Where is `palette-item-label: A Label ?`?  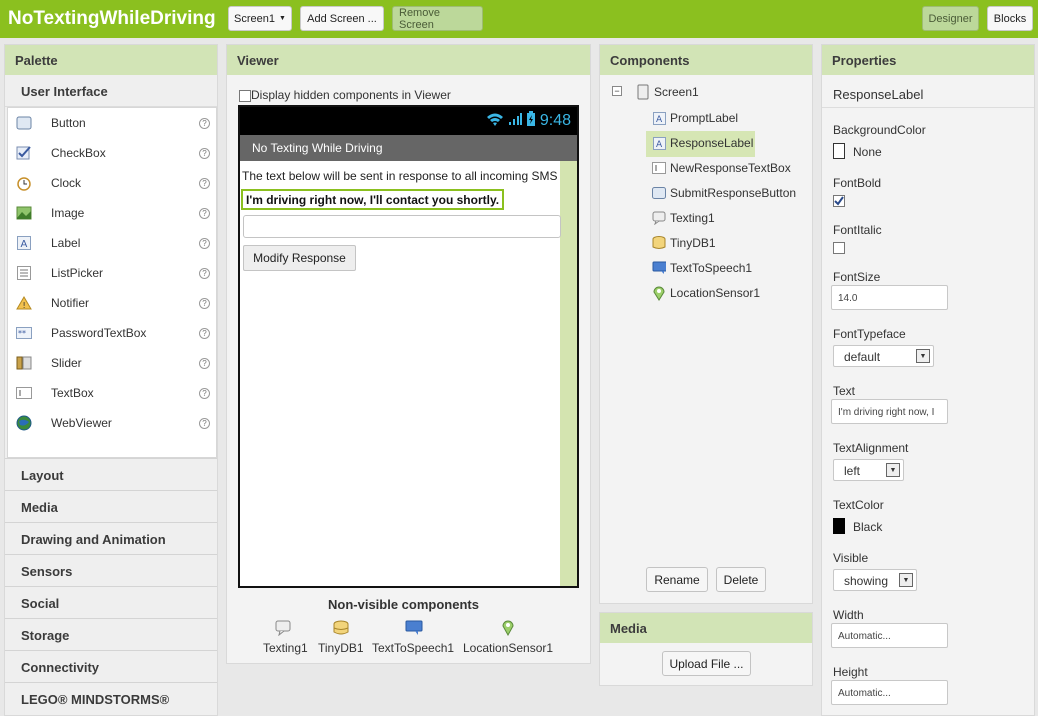
palette-item-label: A Label ? is located at coordinates (112, 243).